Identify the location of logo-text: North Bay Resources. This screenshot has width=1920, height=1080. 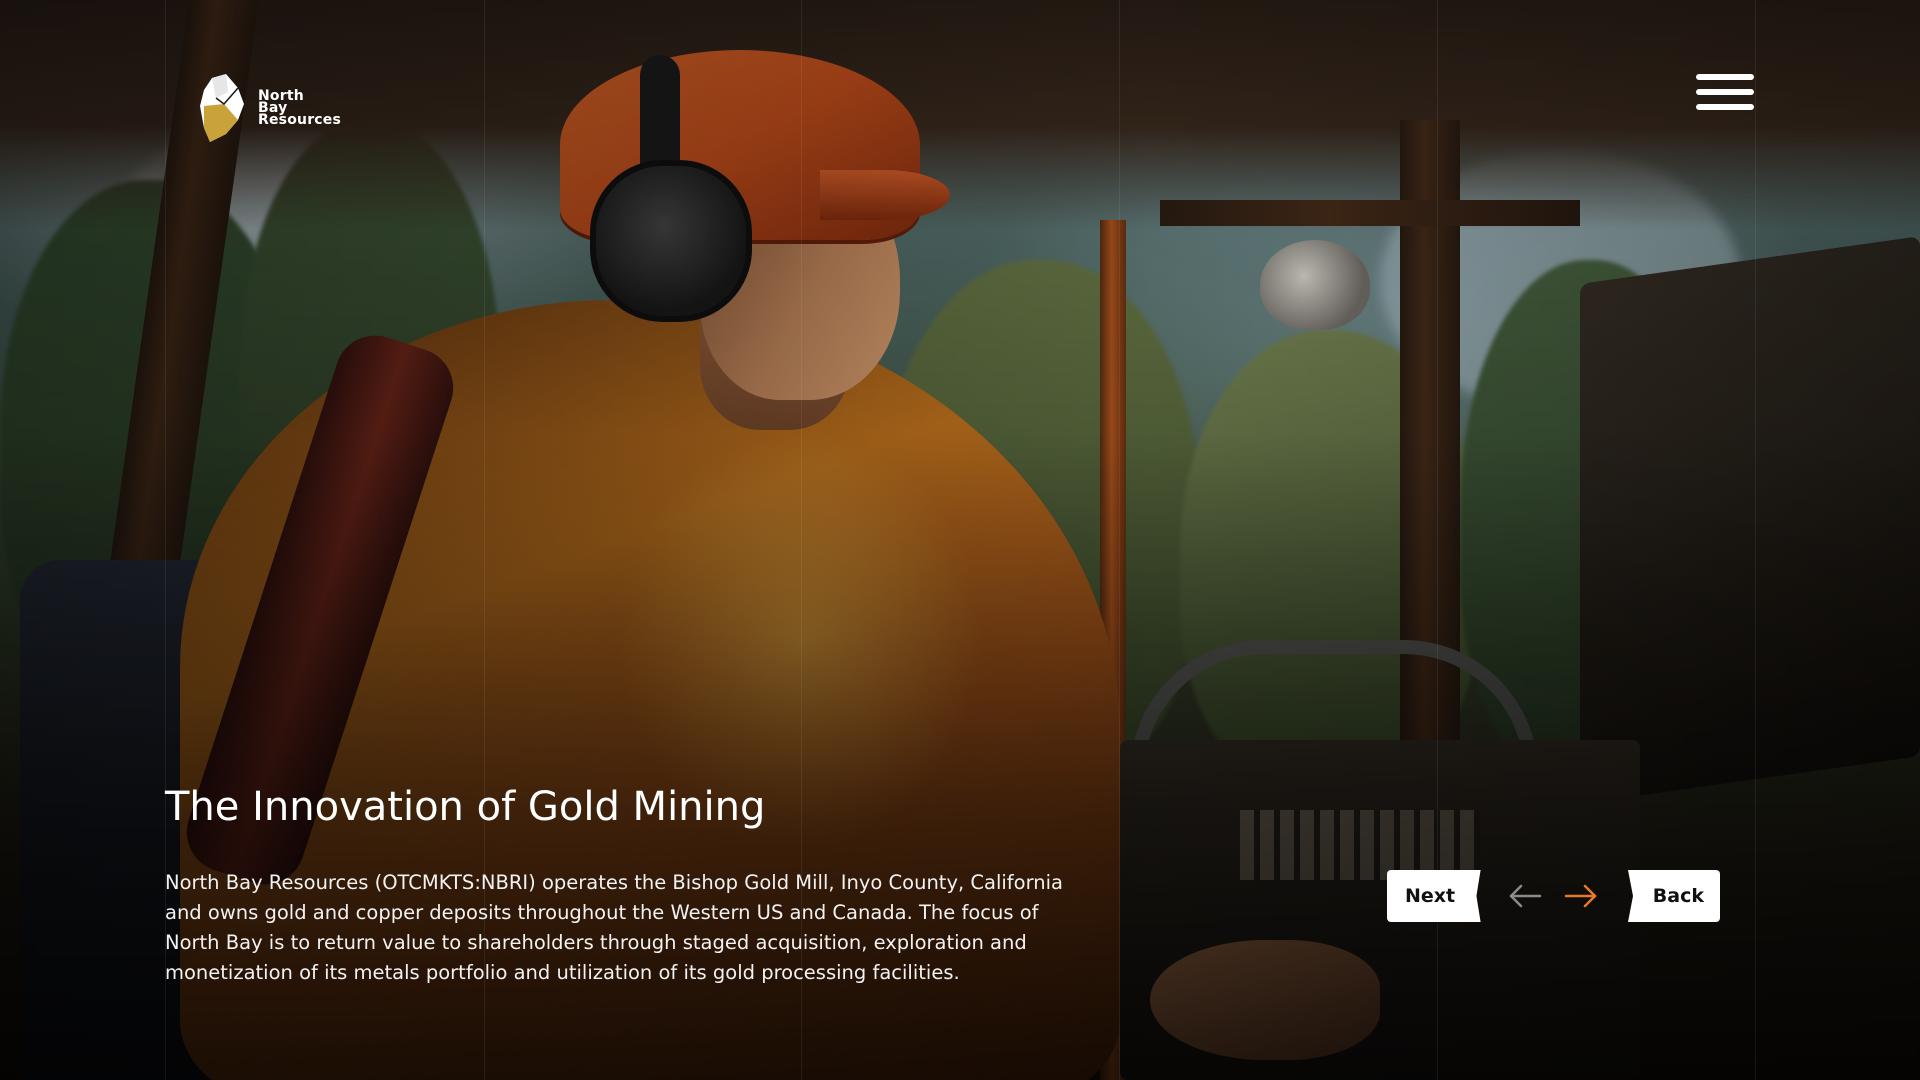
(300, 108).